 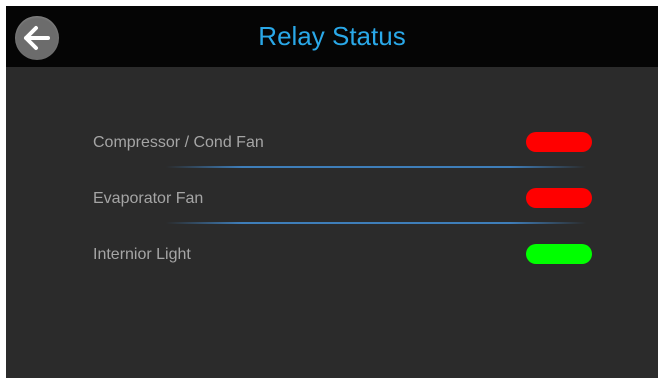 I want to click on relay-row-compressor: Compressor / Cond Fan, so click(x=332, y=144).